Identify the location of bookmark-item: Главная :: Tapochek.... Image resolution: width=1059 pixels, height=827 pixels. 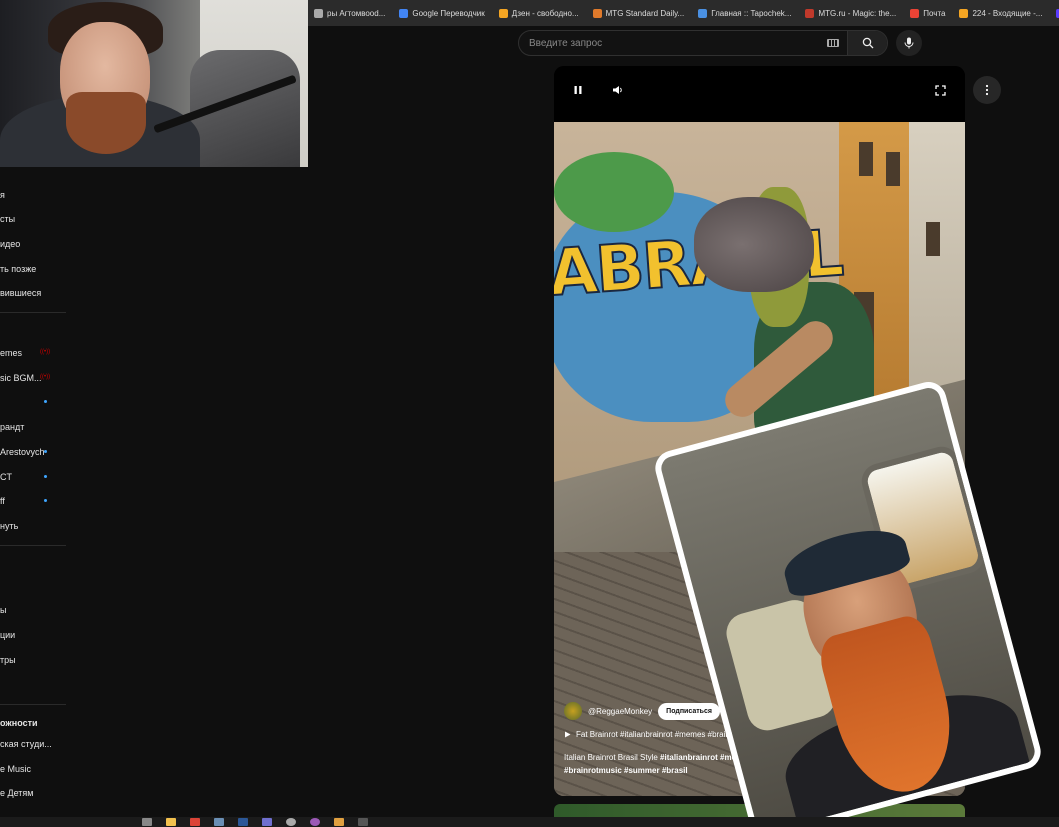
(745, 13).